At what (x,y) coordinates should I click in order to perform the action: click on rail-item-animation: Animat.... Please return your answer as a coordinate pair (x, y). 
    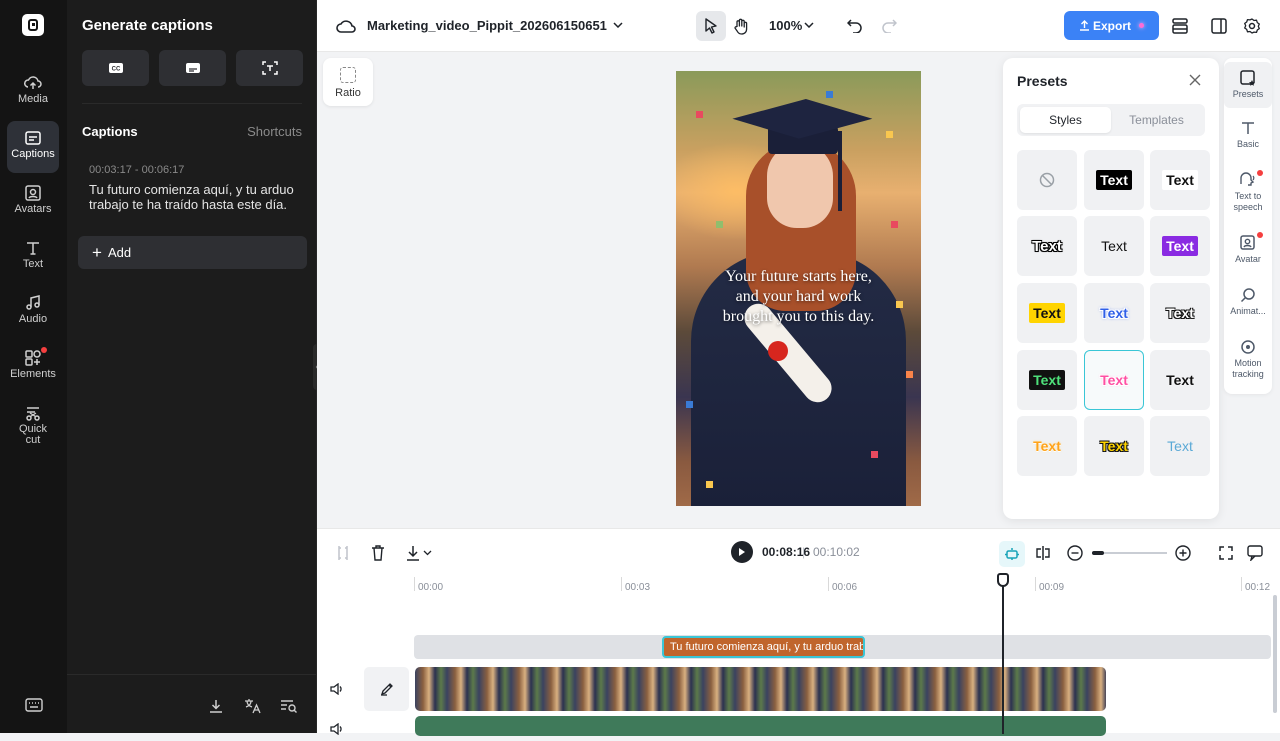
    Looking at the image, I should click on (1248, 302).